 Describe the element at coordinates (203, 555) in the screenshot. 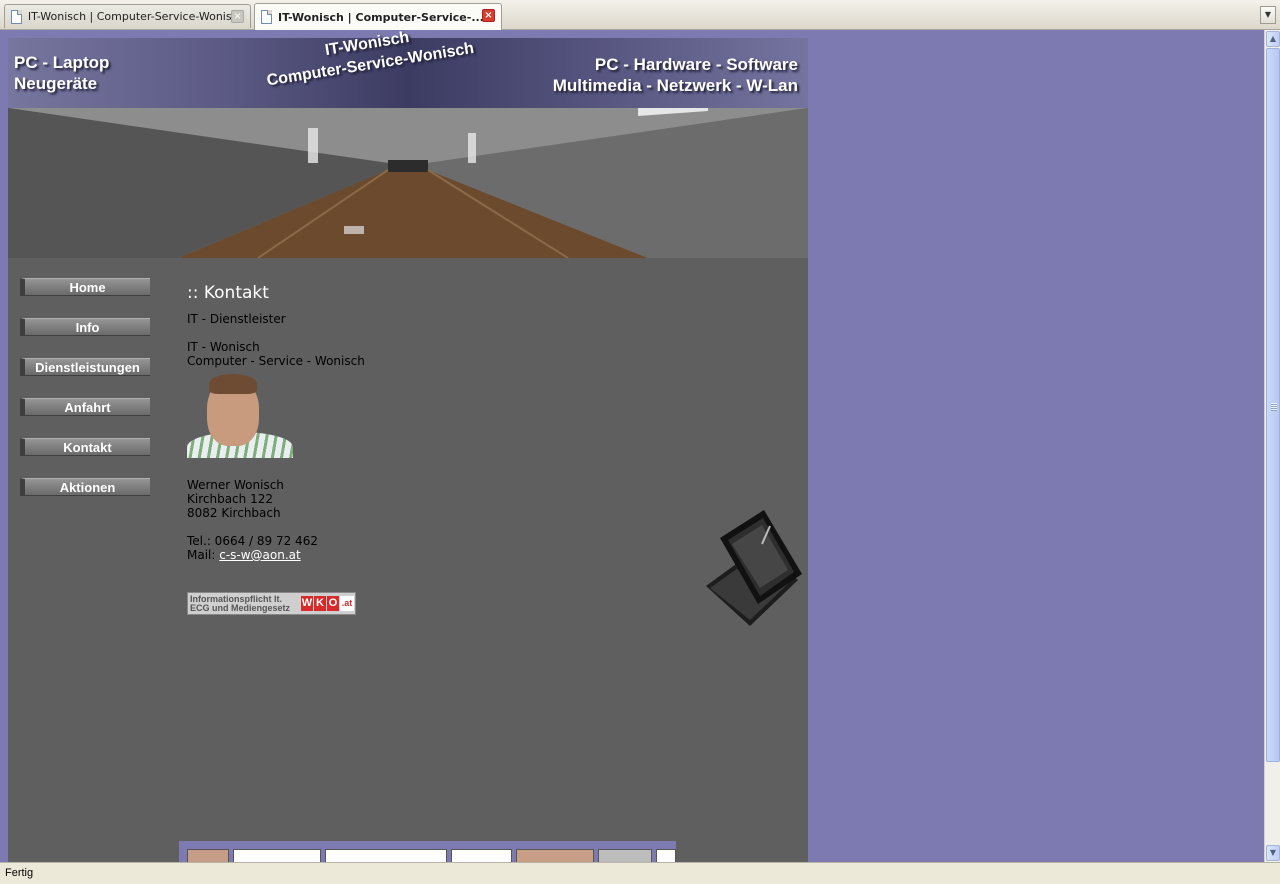

I see `mail-label: Mail:` at that location.